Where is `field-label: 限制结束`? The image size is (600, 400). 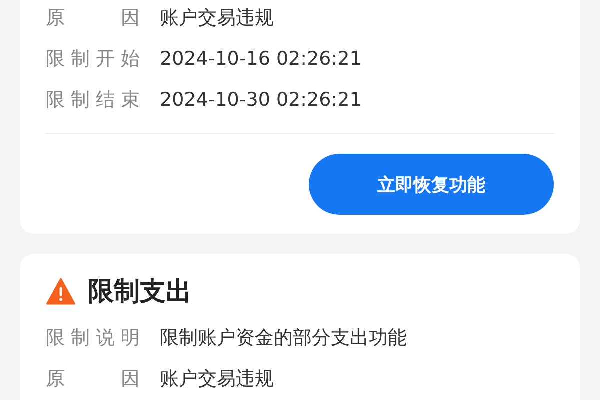
field-label: 限制结束 is located at coordinates (93, 100).